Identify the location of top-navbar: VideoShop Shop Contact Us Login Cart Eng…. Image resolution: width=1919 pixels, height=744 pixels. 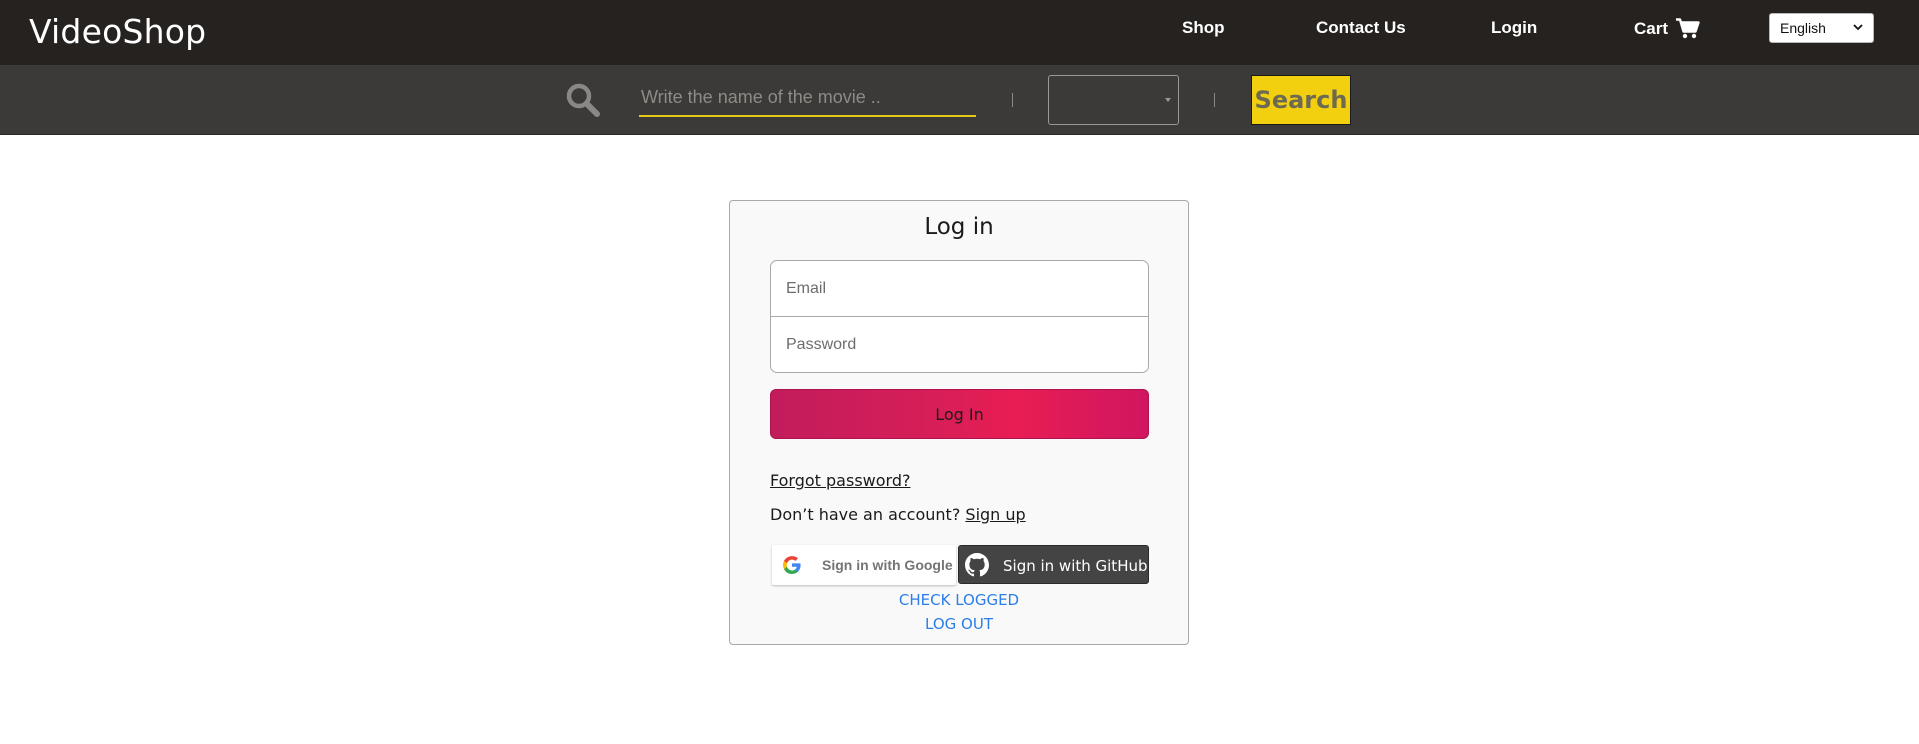
(959, 32).